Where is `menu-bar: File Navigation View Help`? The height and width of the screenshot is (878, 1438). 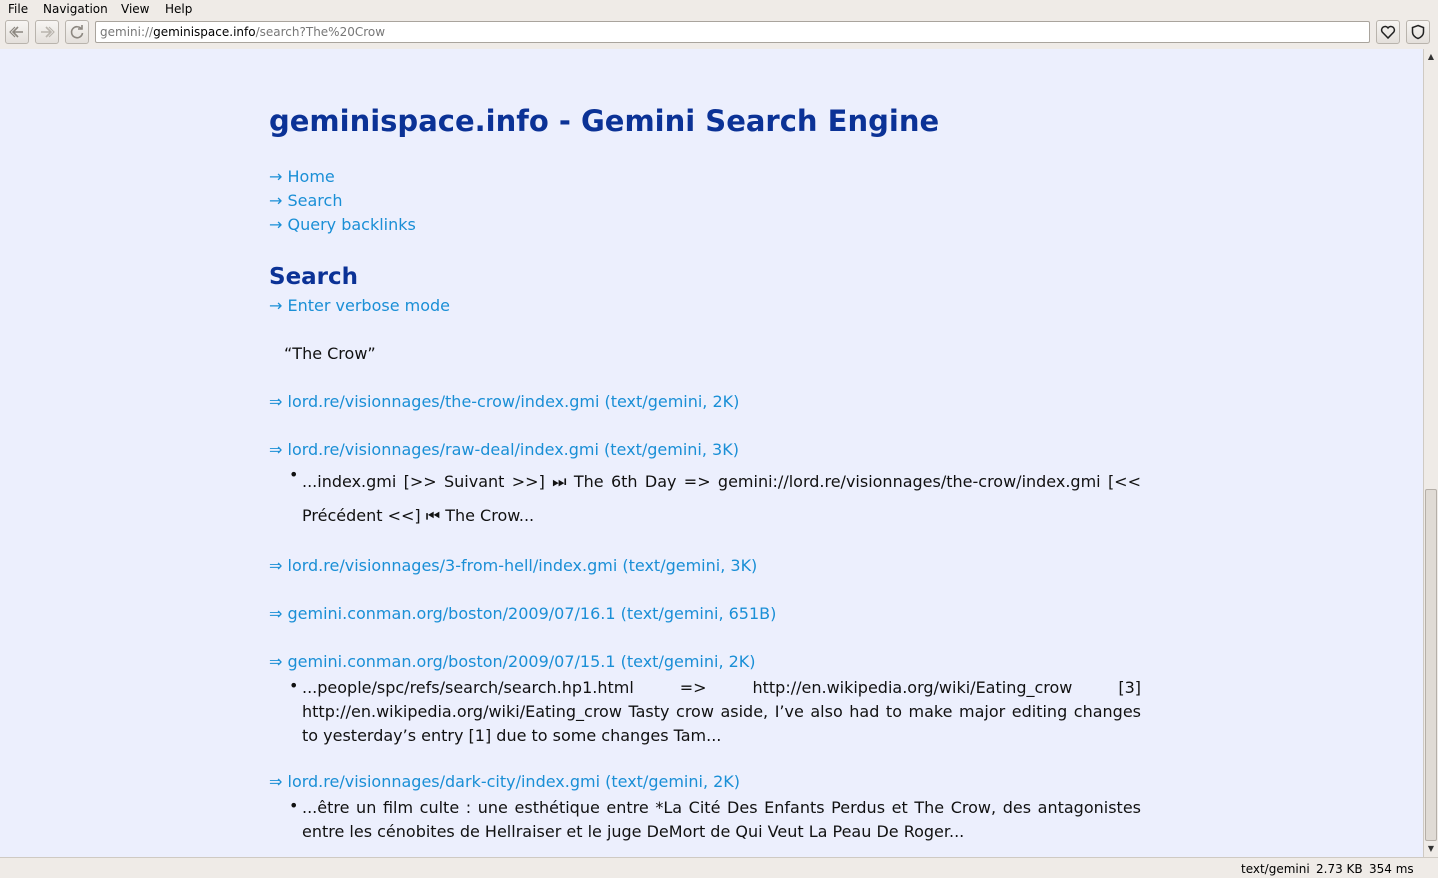
menu-bar: File Navigation View Help is located at coordinates (719, 9).